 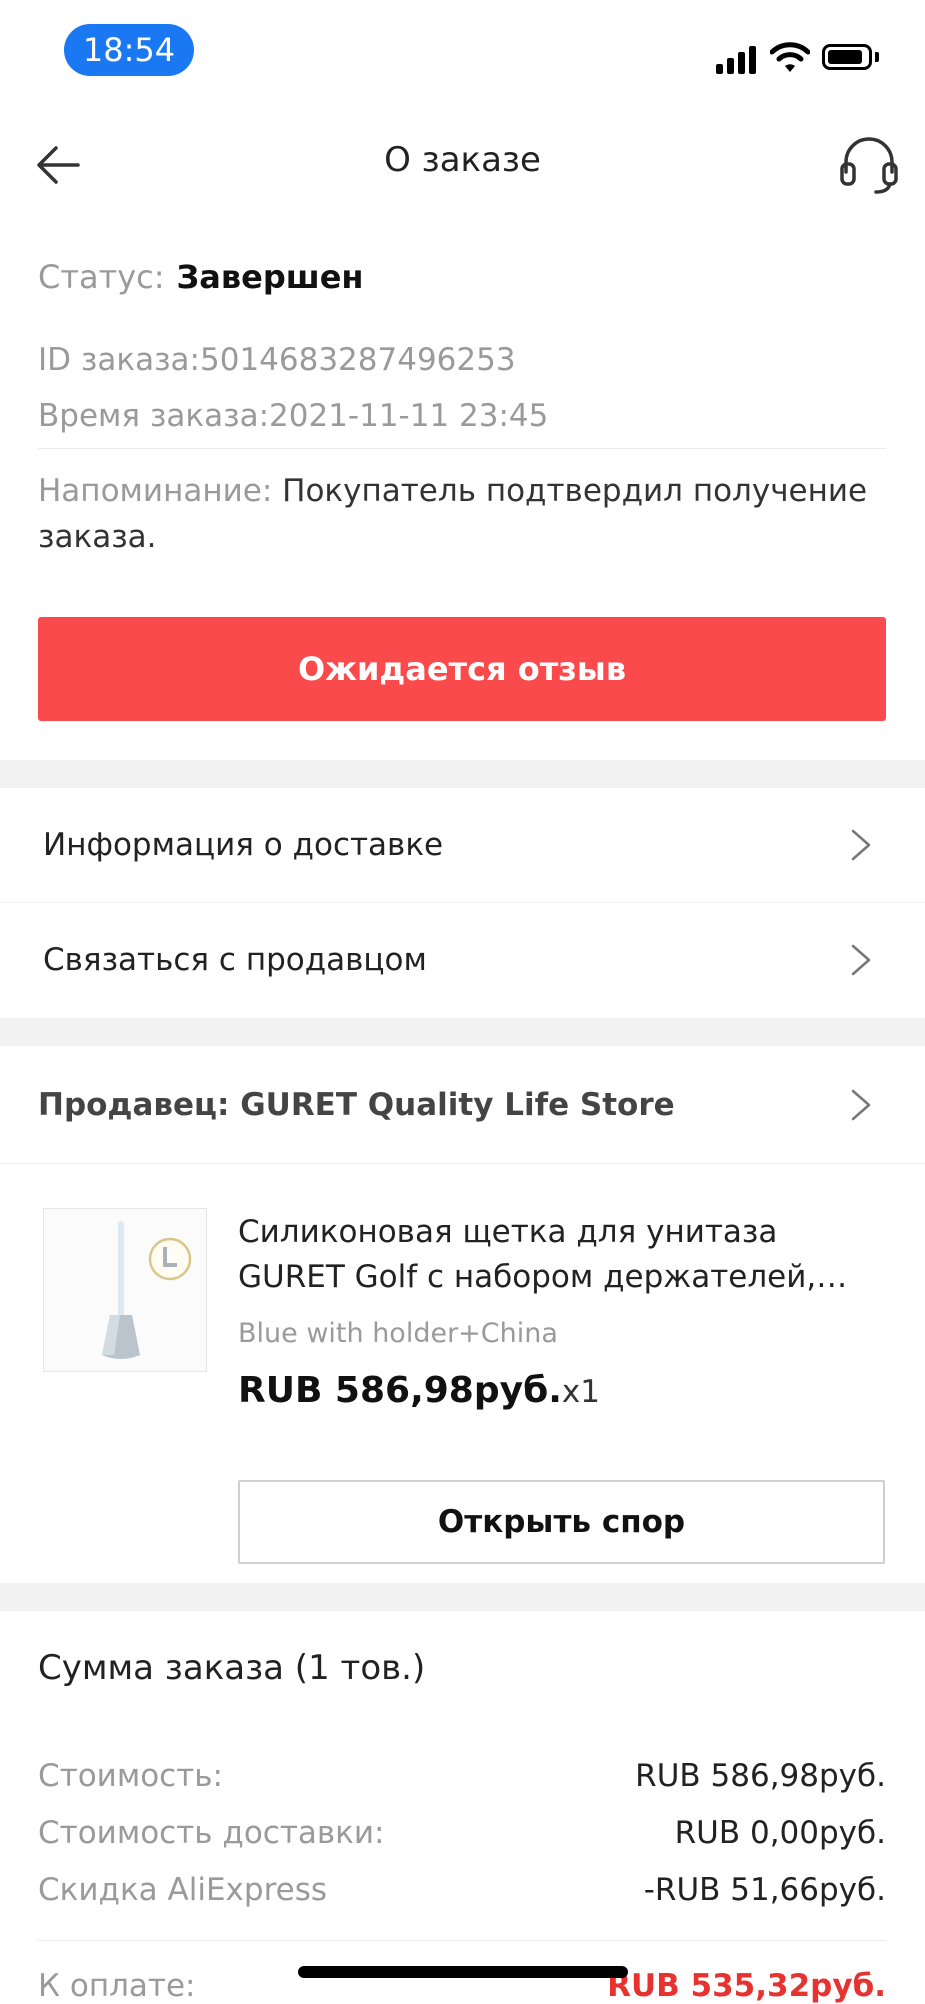 I want to click on delivery-info-row: Информация о доставке, so click(x=462, y=845).